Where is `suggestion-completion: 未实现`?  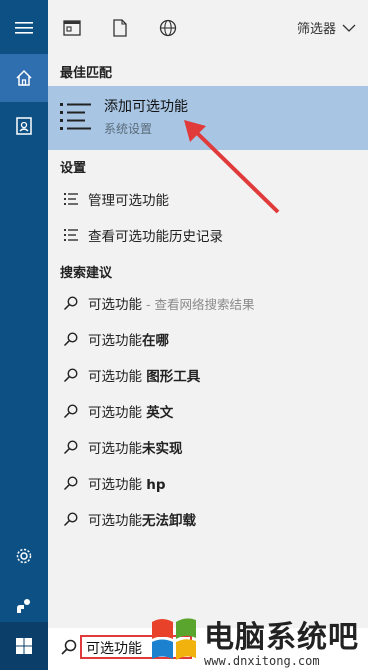 suggestion-completion: 未实现 is located at coordinates (162, 449).